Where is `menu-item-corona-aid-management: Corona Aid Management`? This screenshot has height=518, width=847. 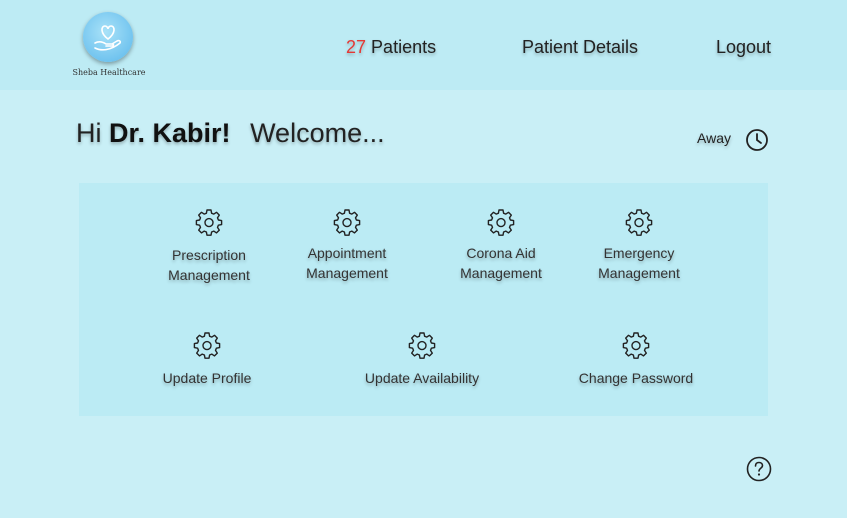 menu-item-corona-aid-management: Corona Aid Management is located at coordinates (501, 245).